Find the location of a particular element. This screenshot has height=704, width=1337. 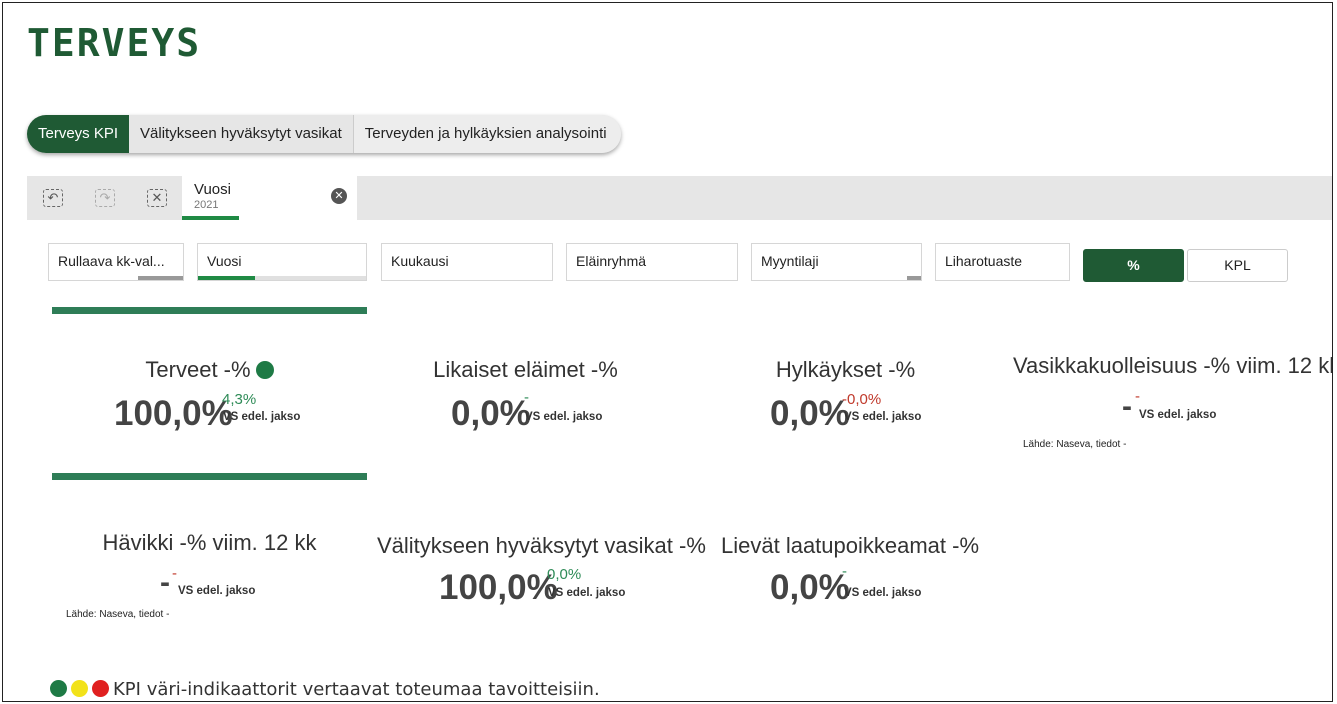

kpi-change: -0,0% is located at coordinates (862, 399).